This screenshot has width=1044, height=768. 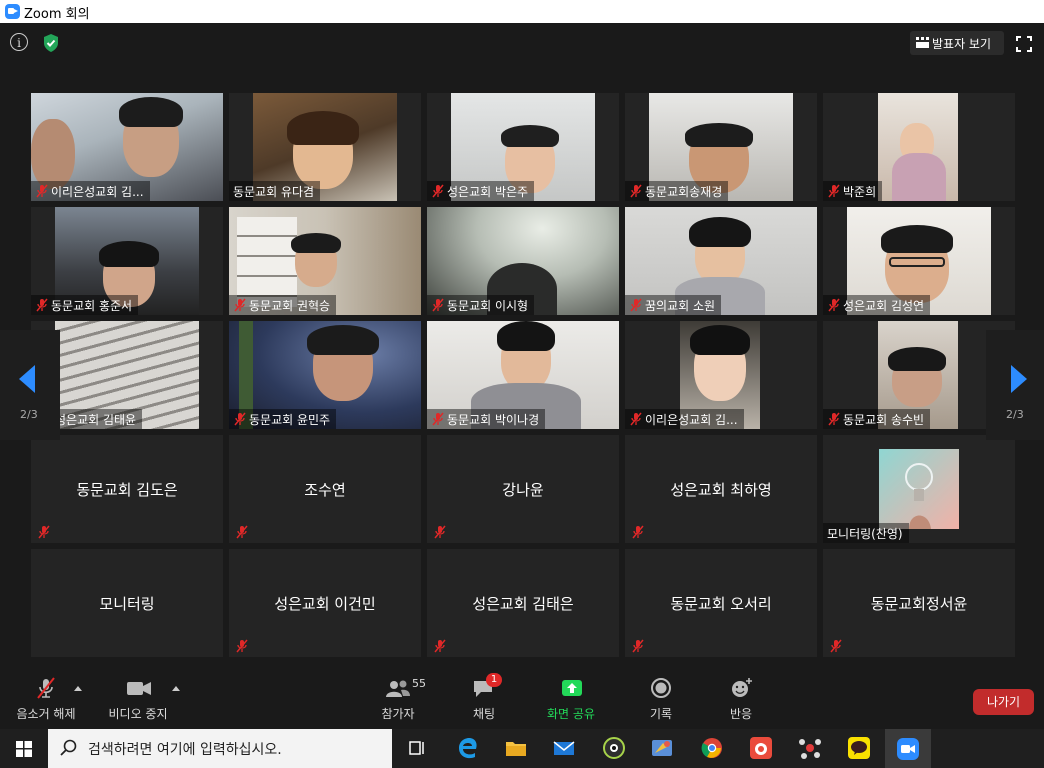 I want to click on shield-icon, so click(x=51, y=43).